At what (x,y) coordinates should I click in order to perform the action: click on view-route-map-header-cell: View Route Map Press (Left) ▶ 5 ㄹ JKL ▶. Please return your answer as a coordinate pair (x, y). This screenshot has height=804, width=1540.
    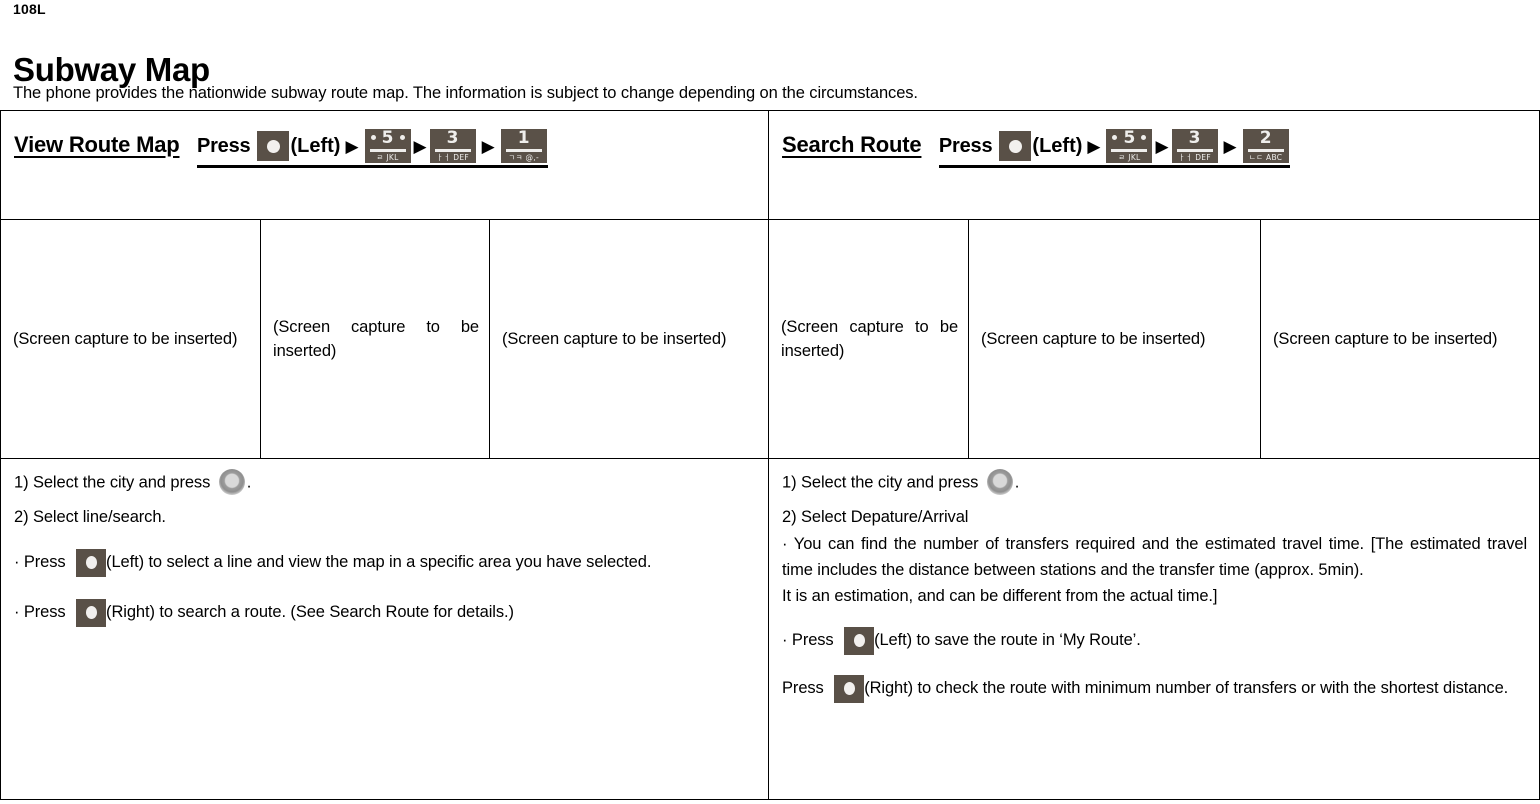
    Looking at the image, I should click on (385, 165).